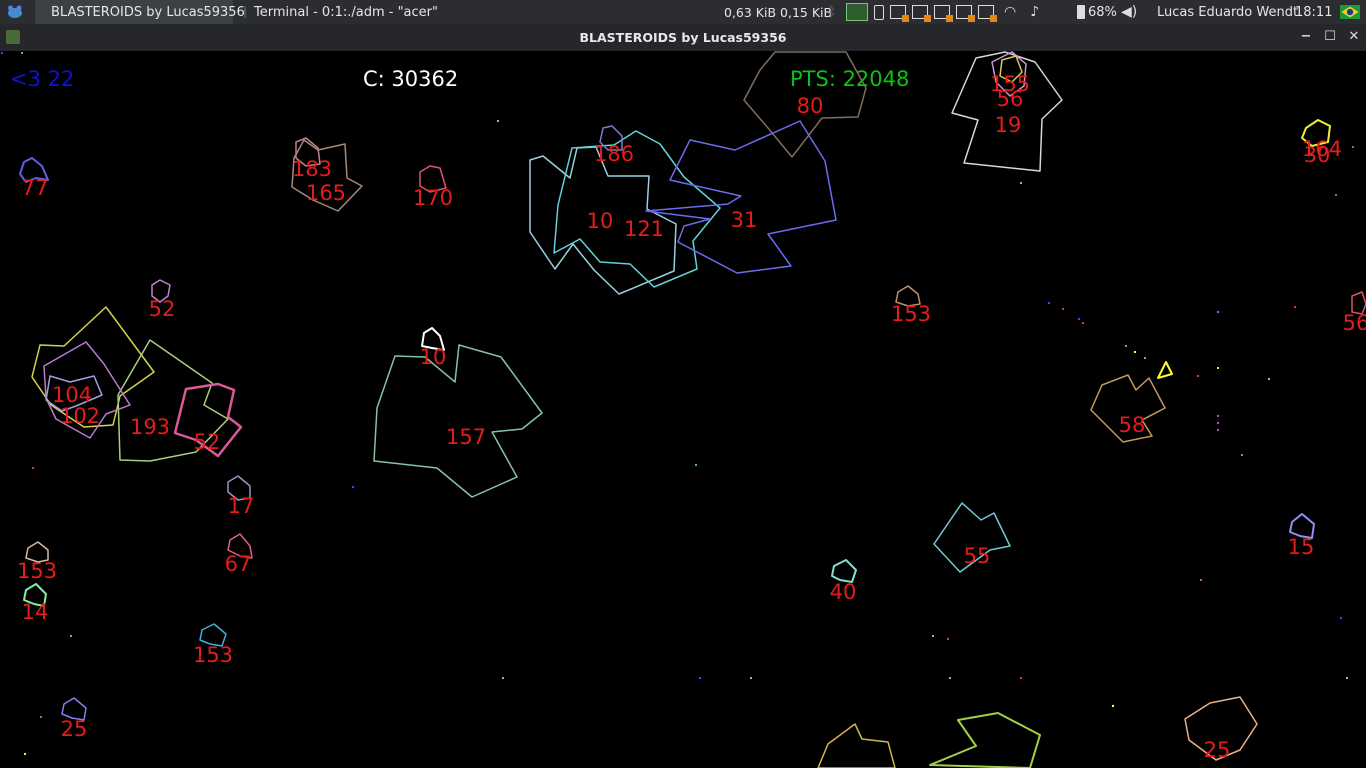 The height and width of the screenshot is (768, 1366). I want to click on brazil-flag-icon, so click(1350, 12).